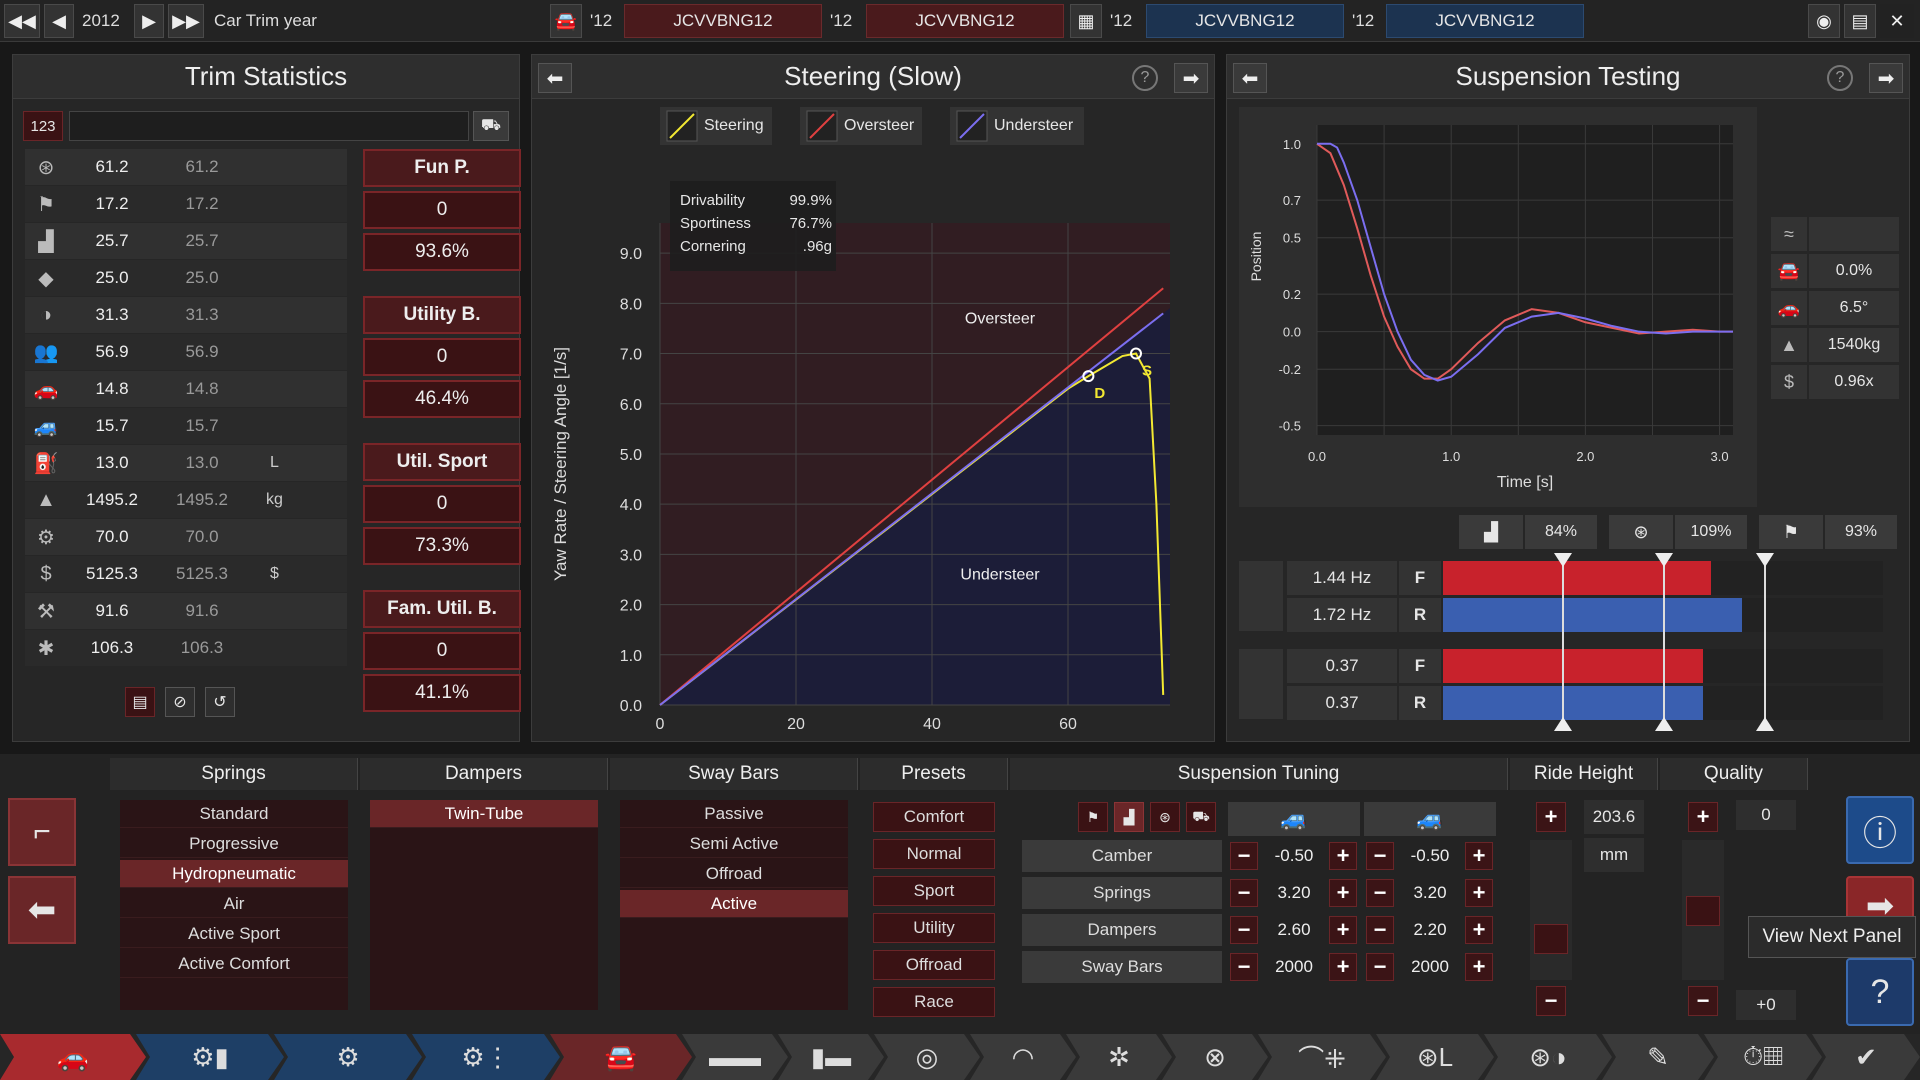 The width and height of the screenshot is (1920, 1080). I want to click on tune-truck-icon: ⛟, so click(1201, 817).